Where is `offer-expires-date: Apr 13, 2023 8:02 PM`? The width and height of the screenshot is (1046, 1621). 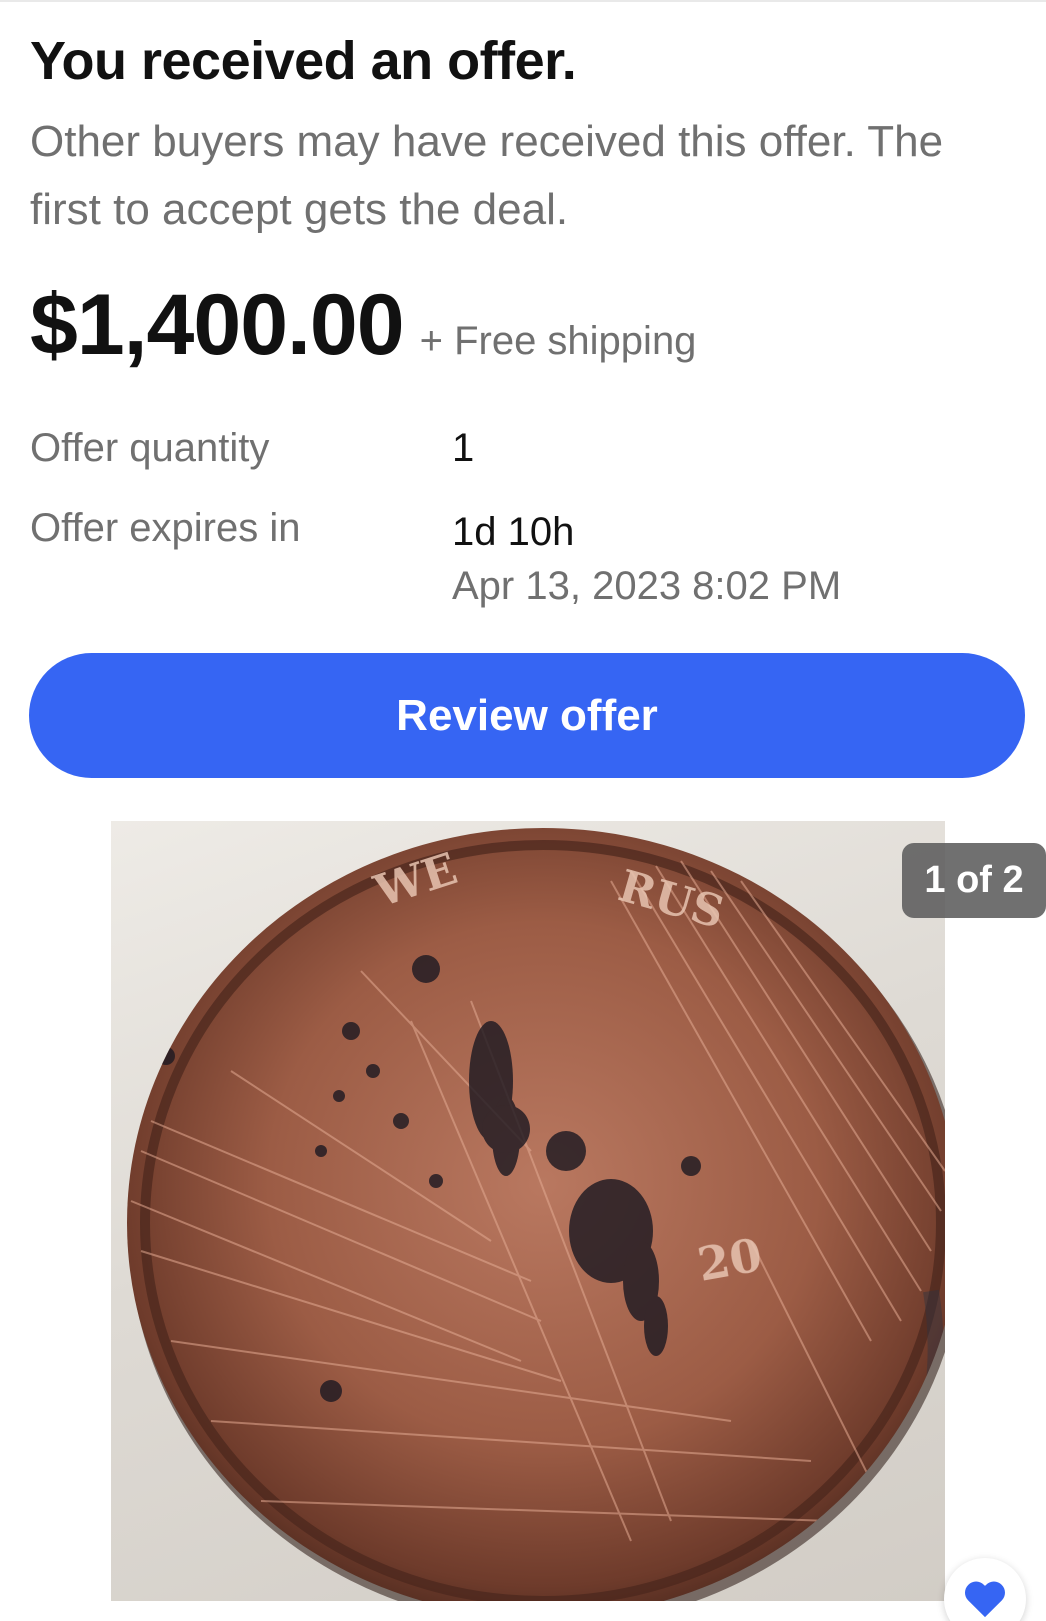 offer-expires-date: Apr 13, 2023 8:02 PM is located at coordinates (647, 586).